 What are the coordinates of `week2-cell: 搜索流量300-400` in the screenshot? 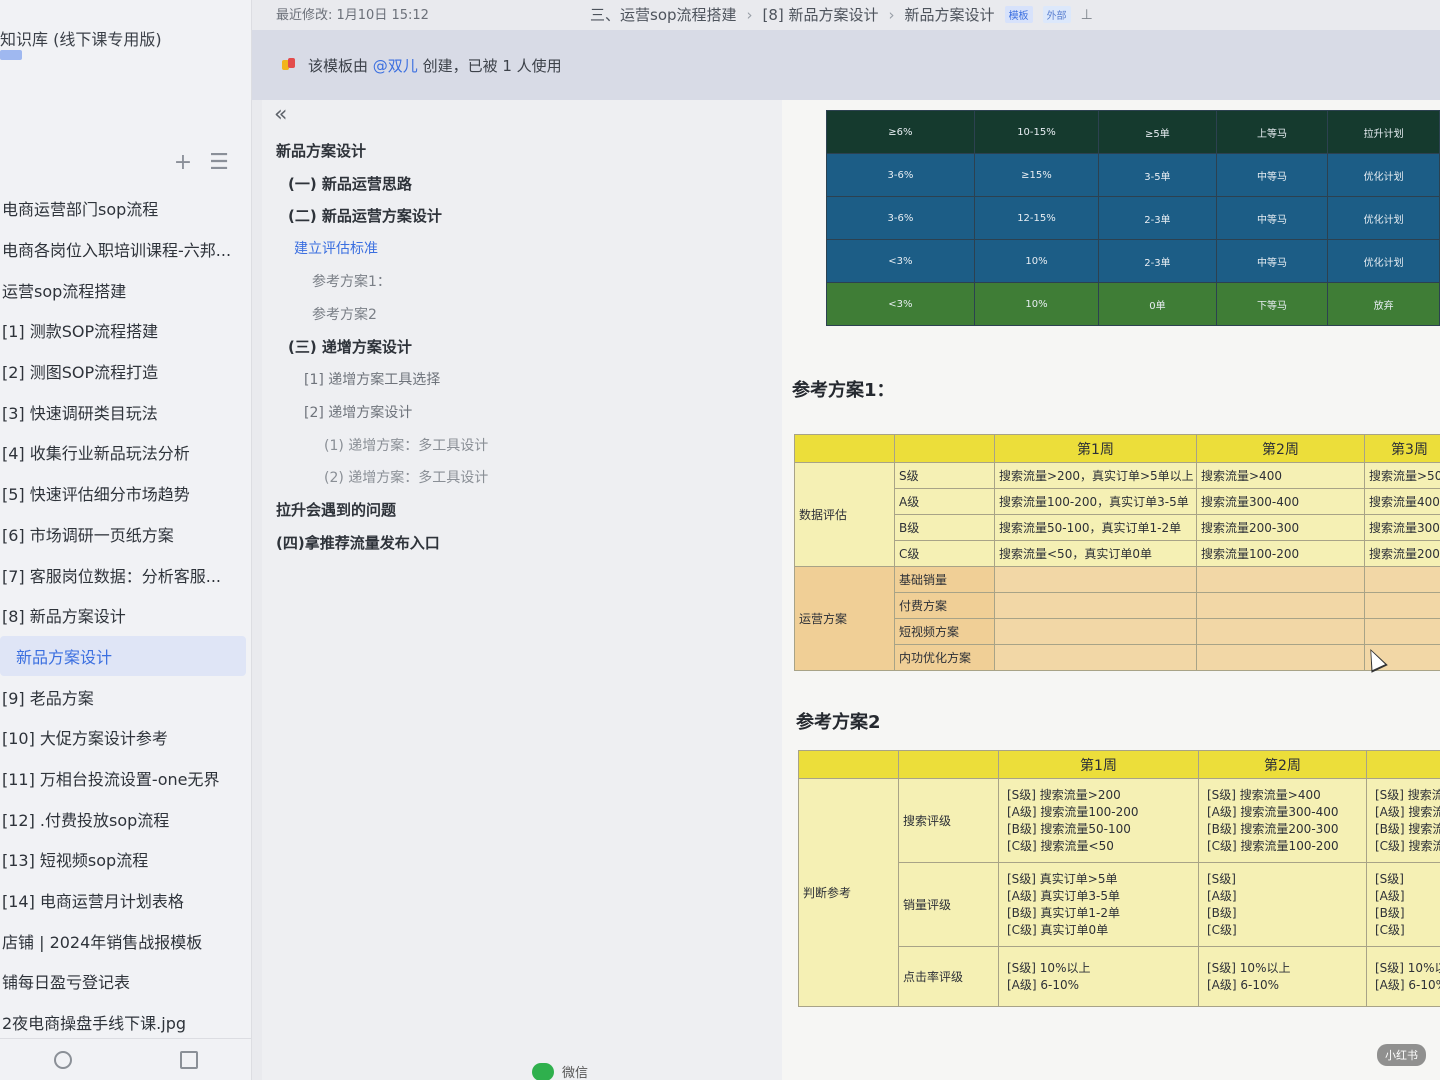 It's located at (1280, 501).